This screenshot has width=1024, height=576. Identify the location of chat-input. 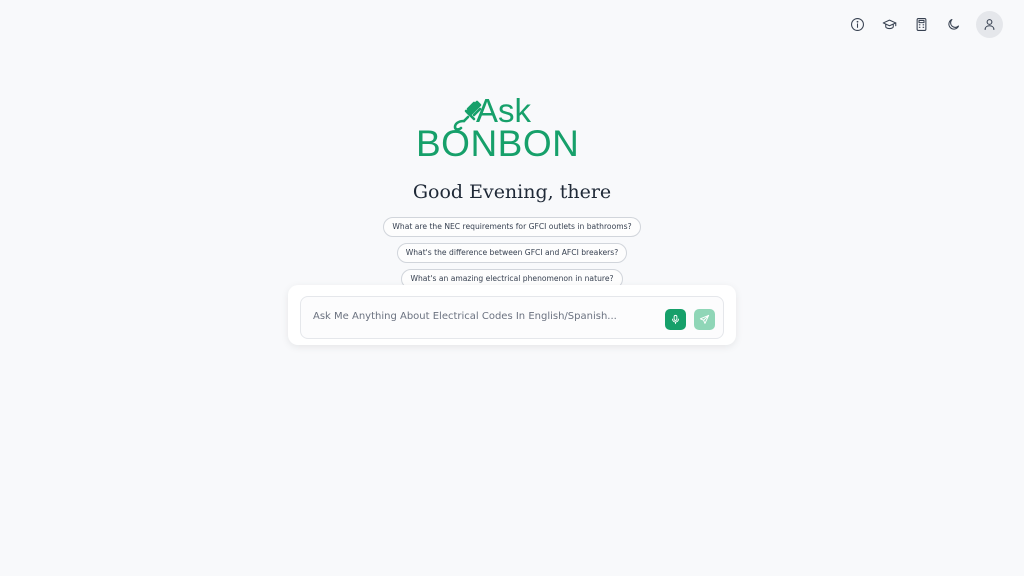
(483, 316).